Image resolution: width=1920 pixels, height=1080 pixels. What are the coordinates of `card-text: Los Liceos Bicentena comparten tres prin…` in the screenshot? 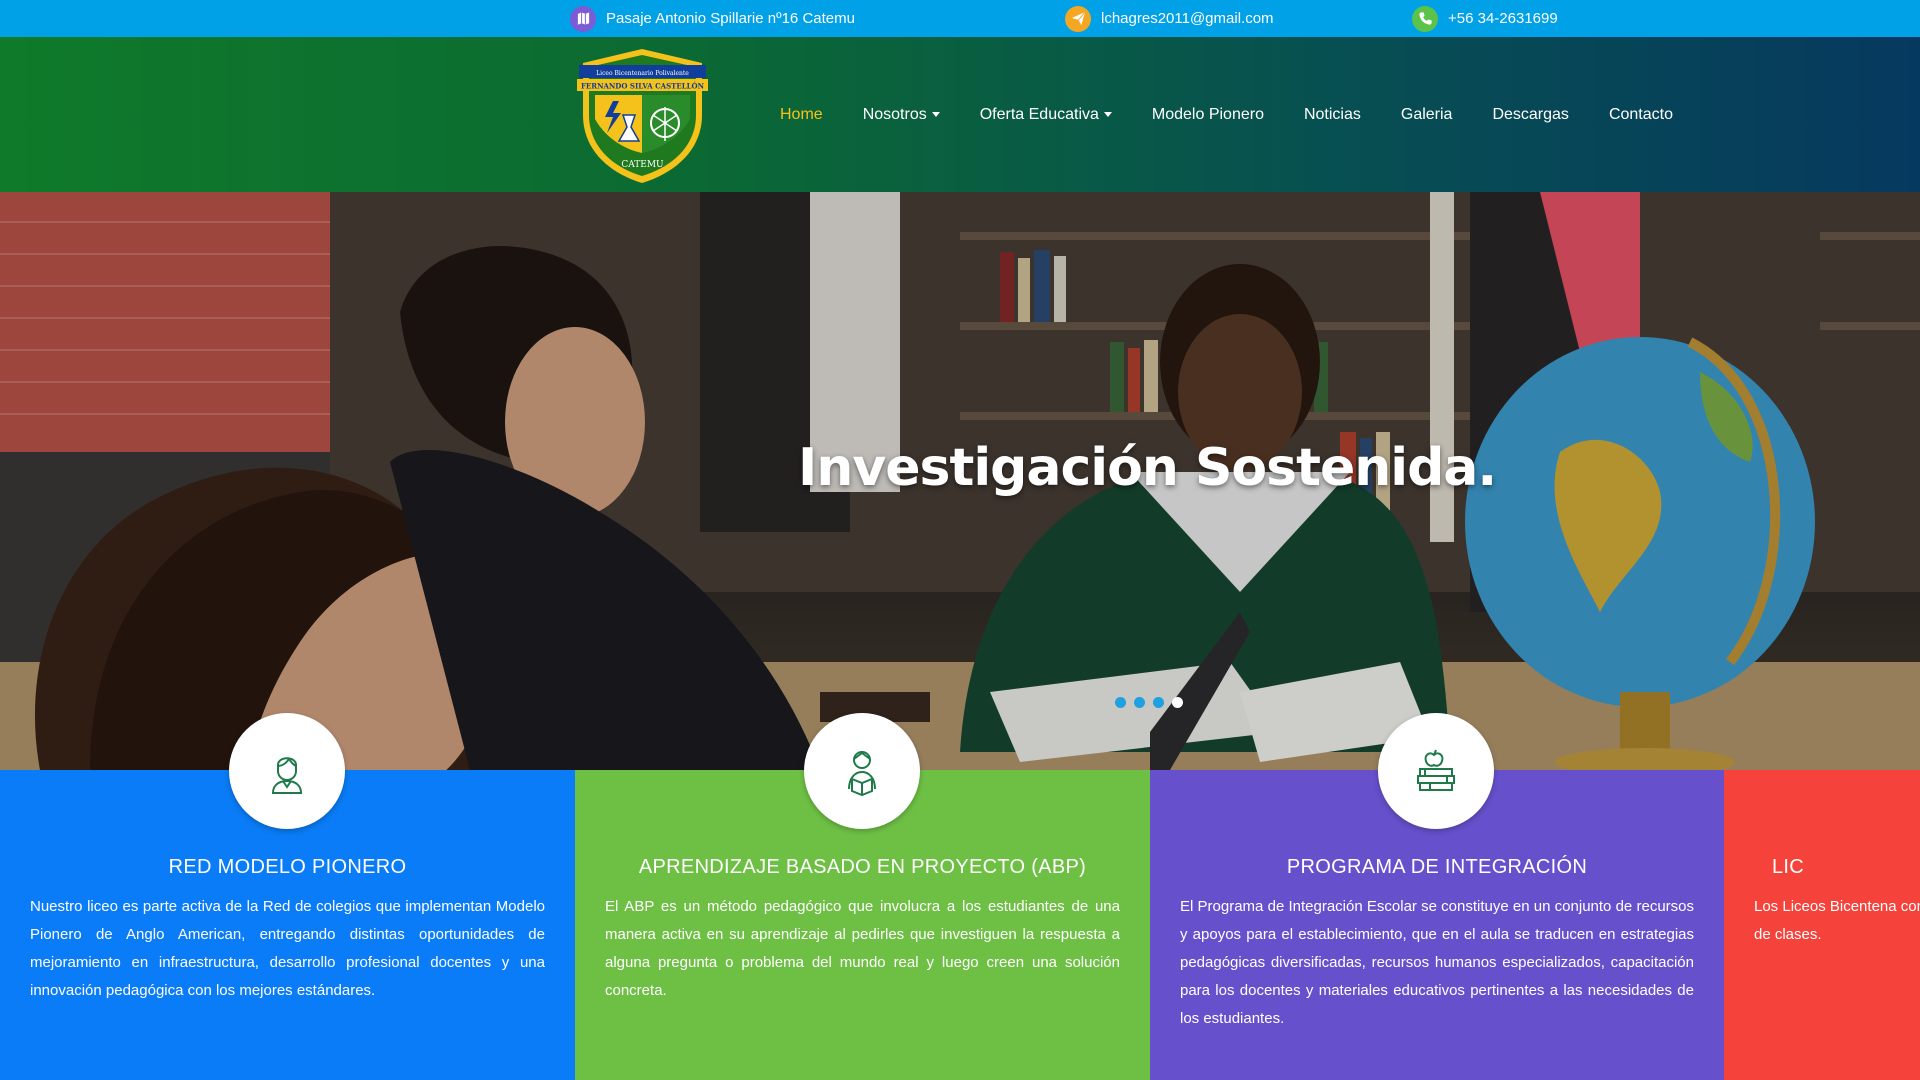 It's located at (1837, 920).